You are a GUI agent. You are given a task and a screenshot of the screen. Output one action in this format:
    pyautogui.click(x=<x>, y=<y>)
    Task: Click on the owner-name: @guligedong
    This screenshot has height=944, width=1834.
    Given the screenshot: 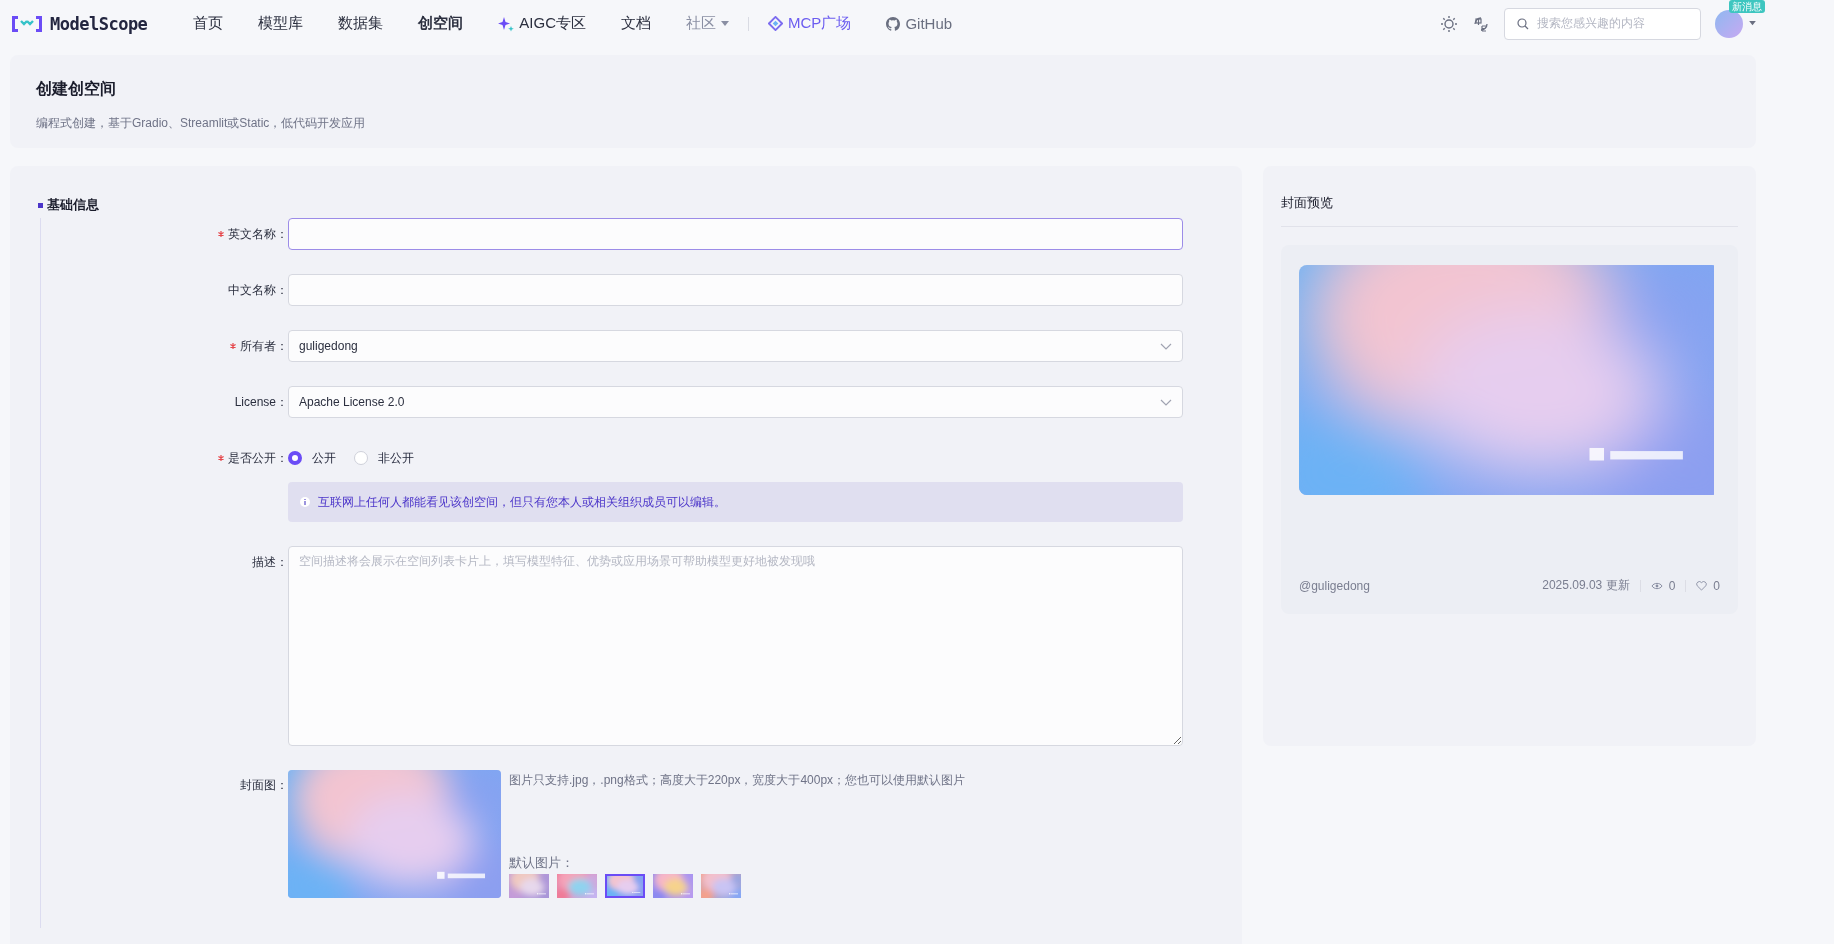 What is the action you would take?
    pyautogui.click(x=1334, y=585)
    